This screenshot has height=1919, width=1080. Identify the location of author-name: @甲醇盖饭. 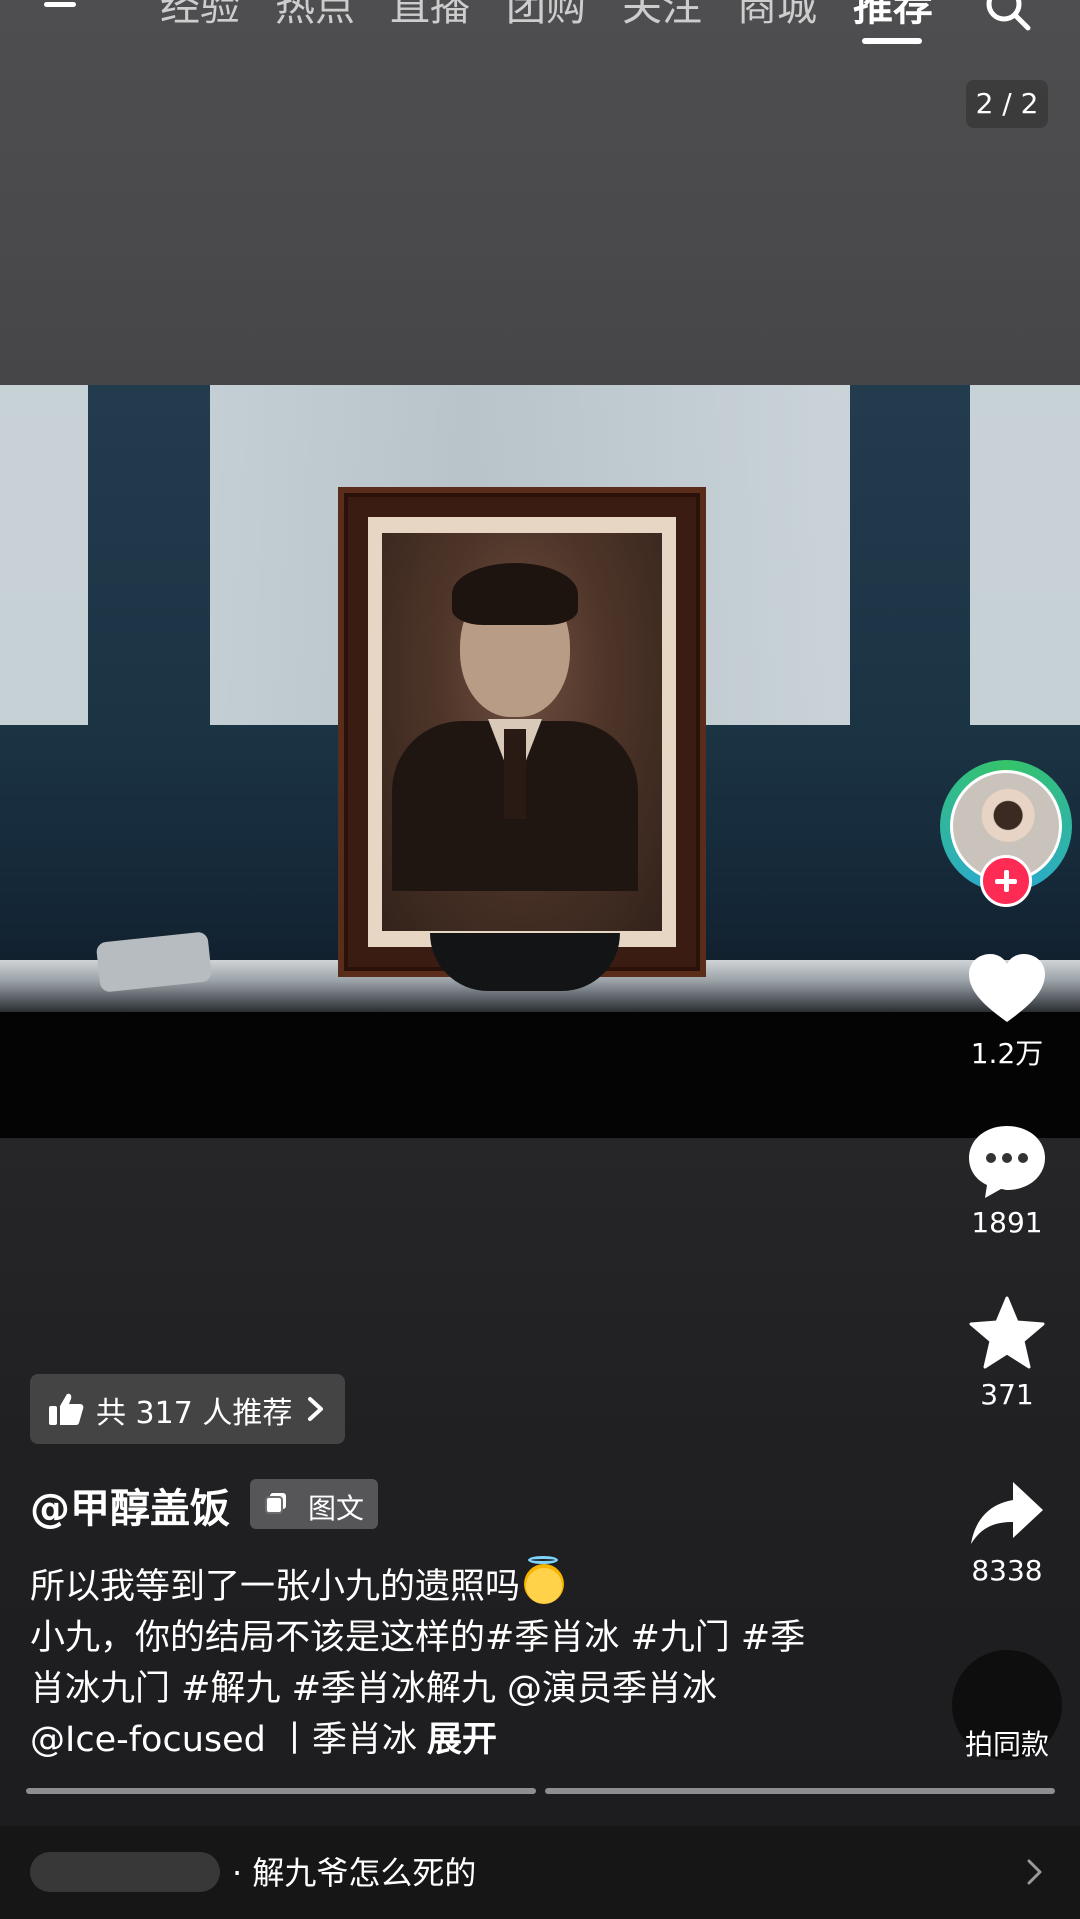
(130, 1505).